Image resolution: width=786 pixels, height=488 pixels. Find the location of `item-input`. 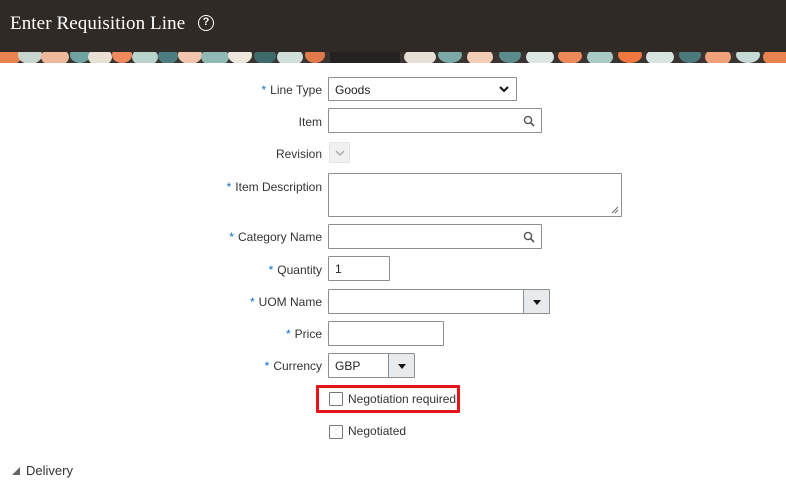

item-input is located at coordinates (435, 120).